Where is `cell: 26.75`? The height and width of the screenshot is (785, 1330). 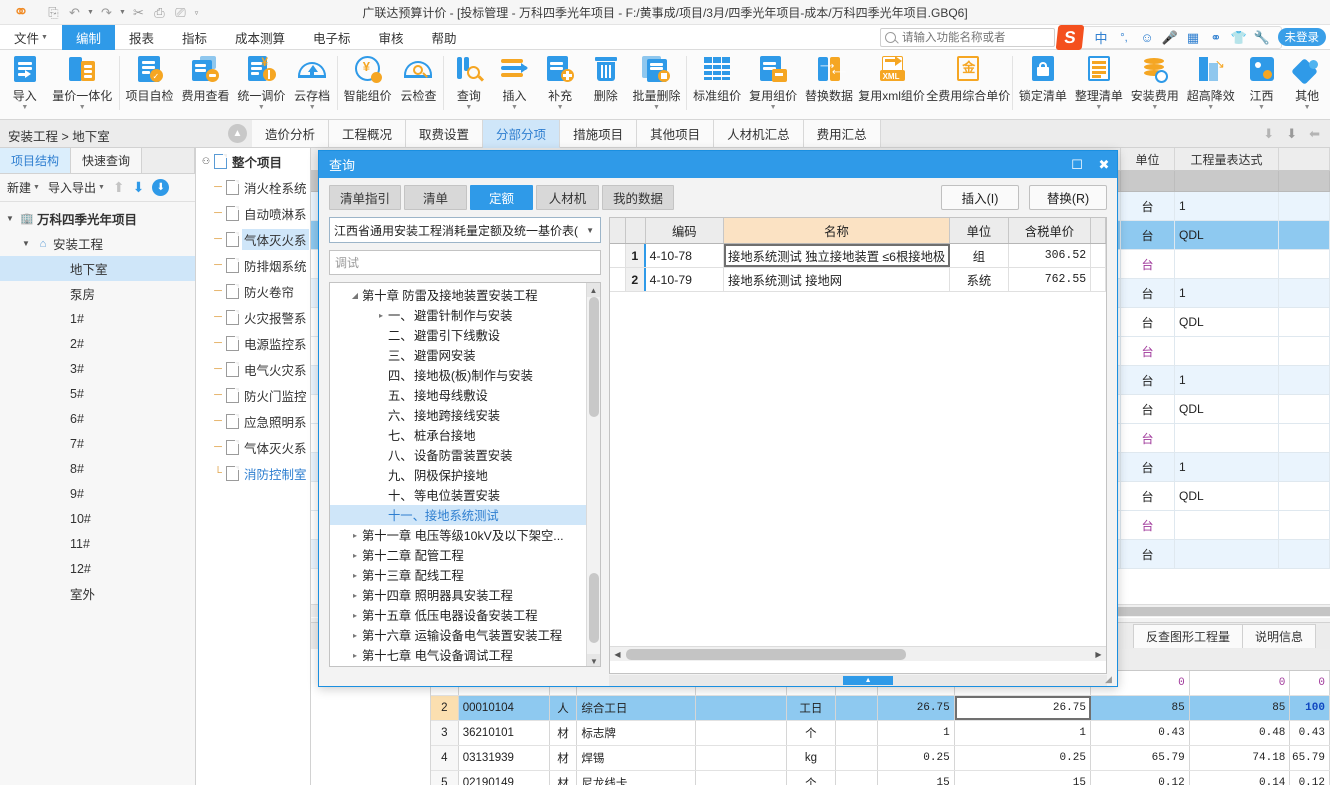
cell: 26.75 is located at coordinates (1022, 708).